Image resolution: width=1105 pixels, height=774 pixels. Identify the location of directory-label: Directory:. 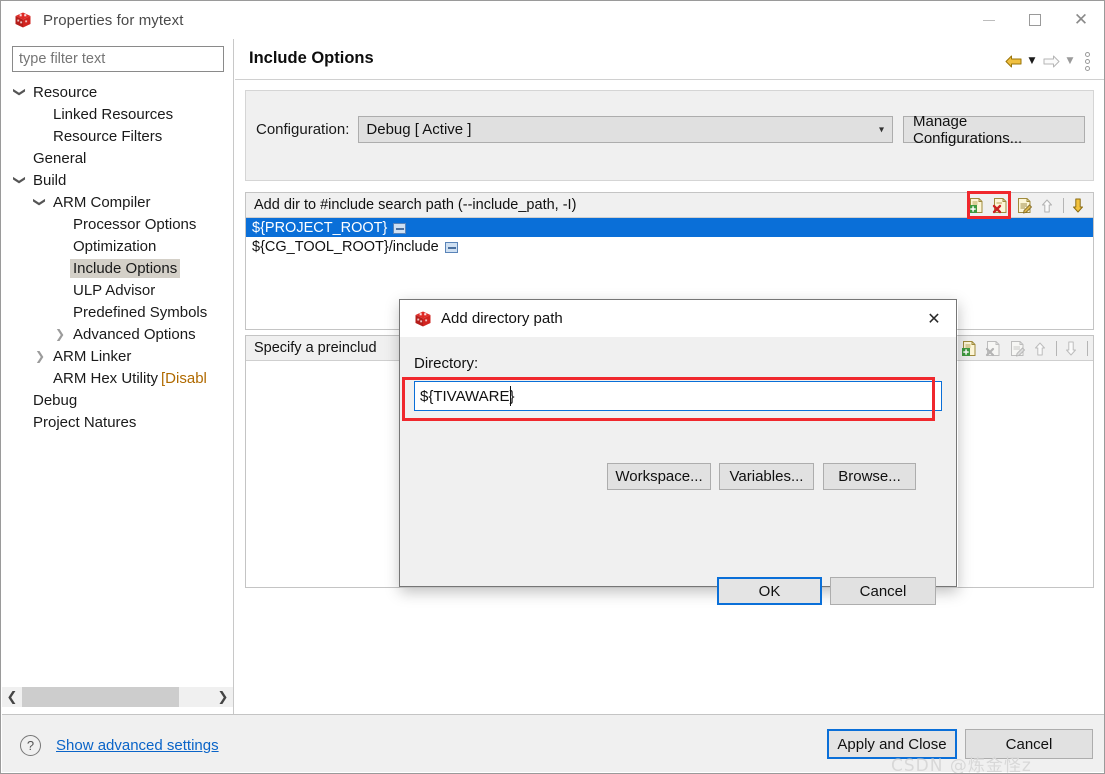
(446, 363).